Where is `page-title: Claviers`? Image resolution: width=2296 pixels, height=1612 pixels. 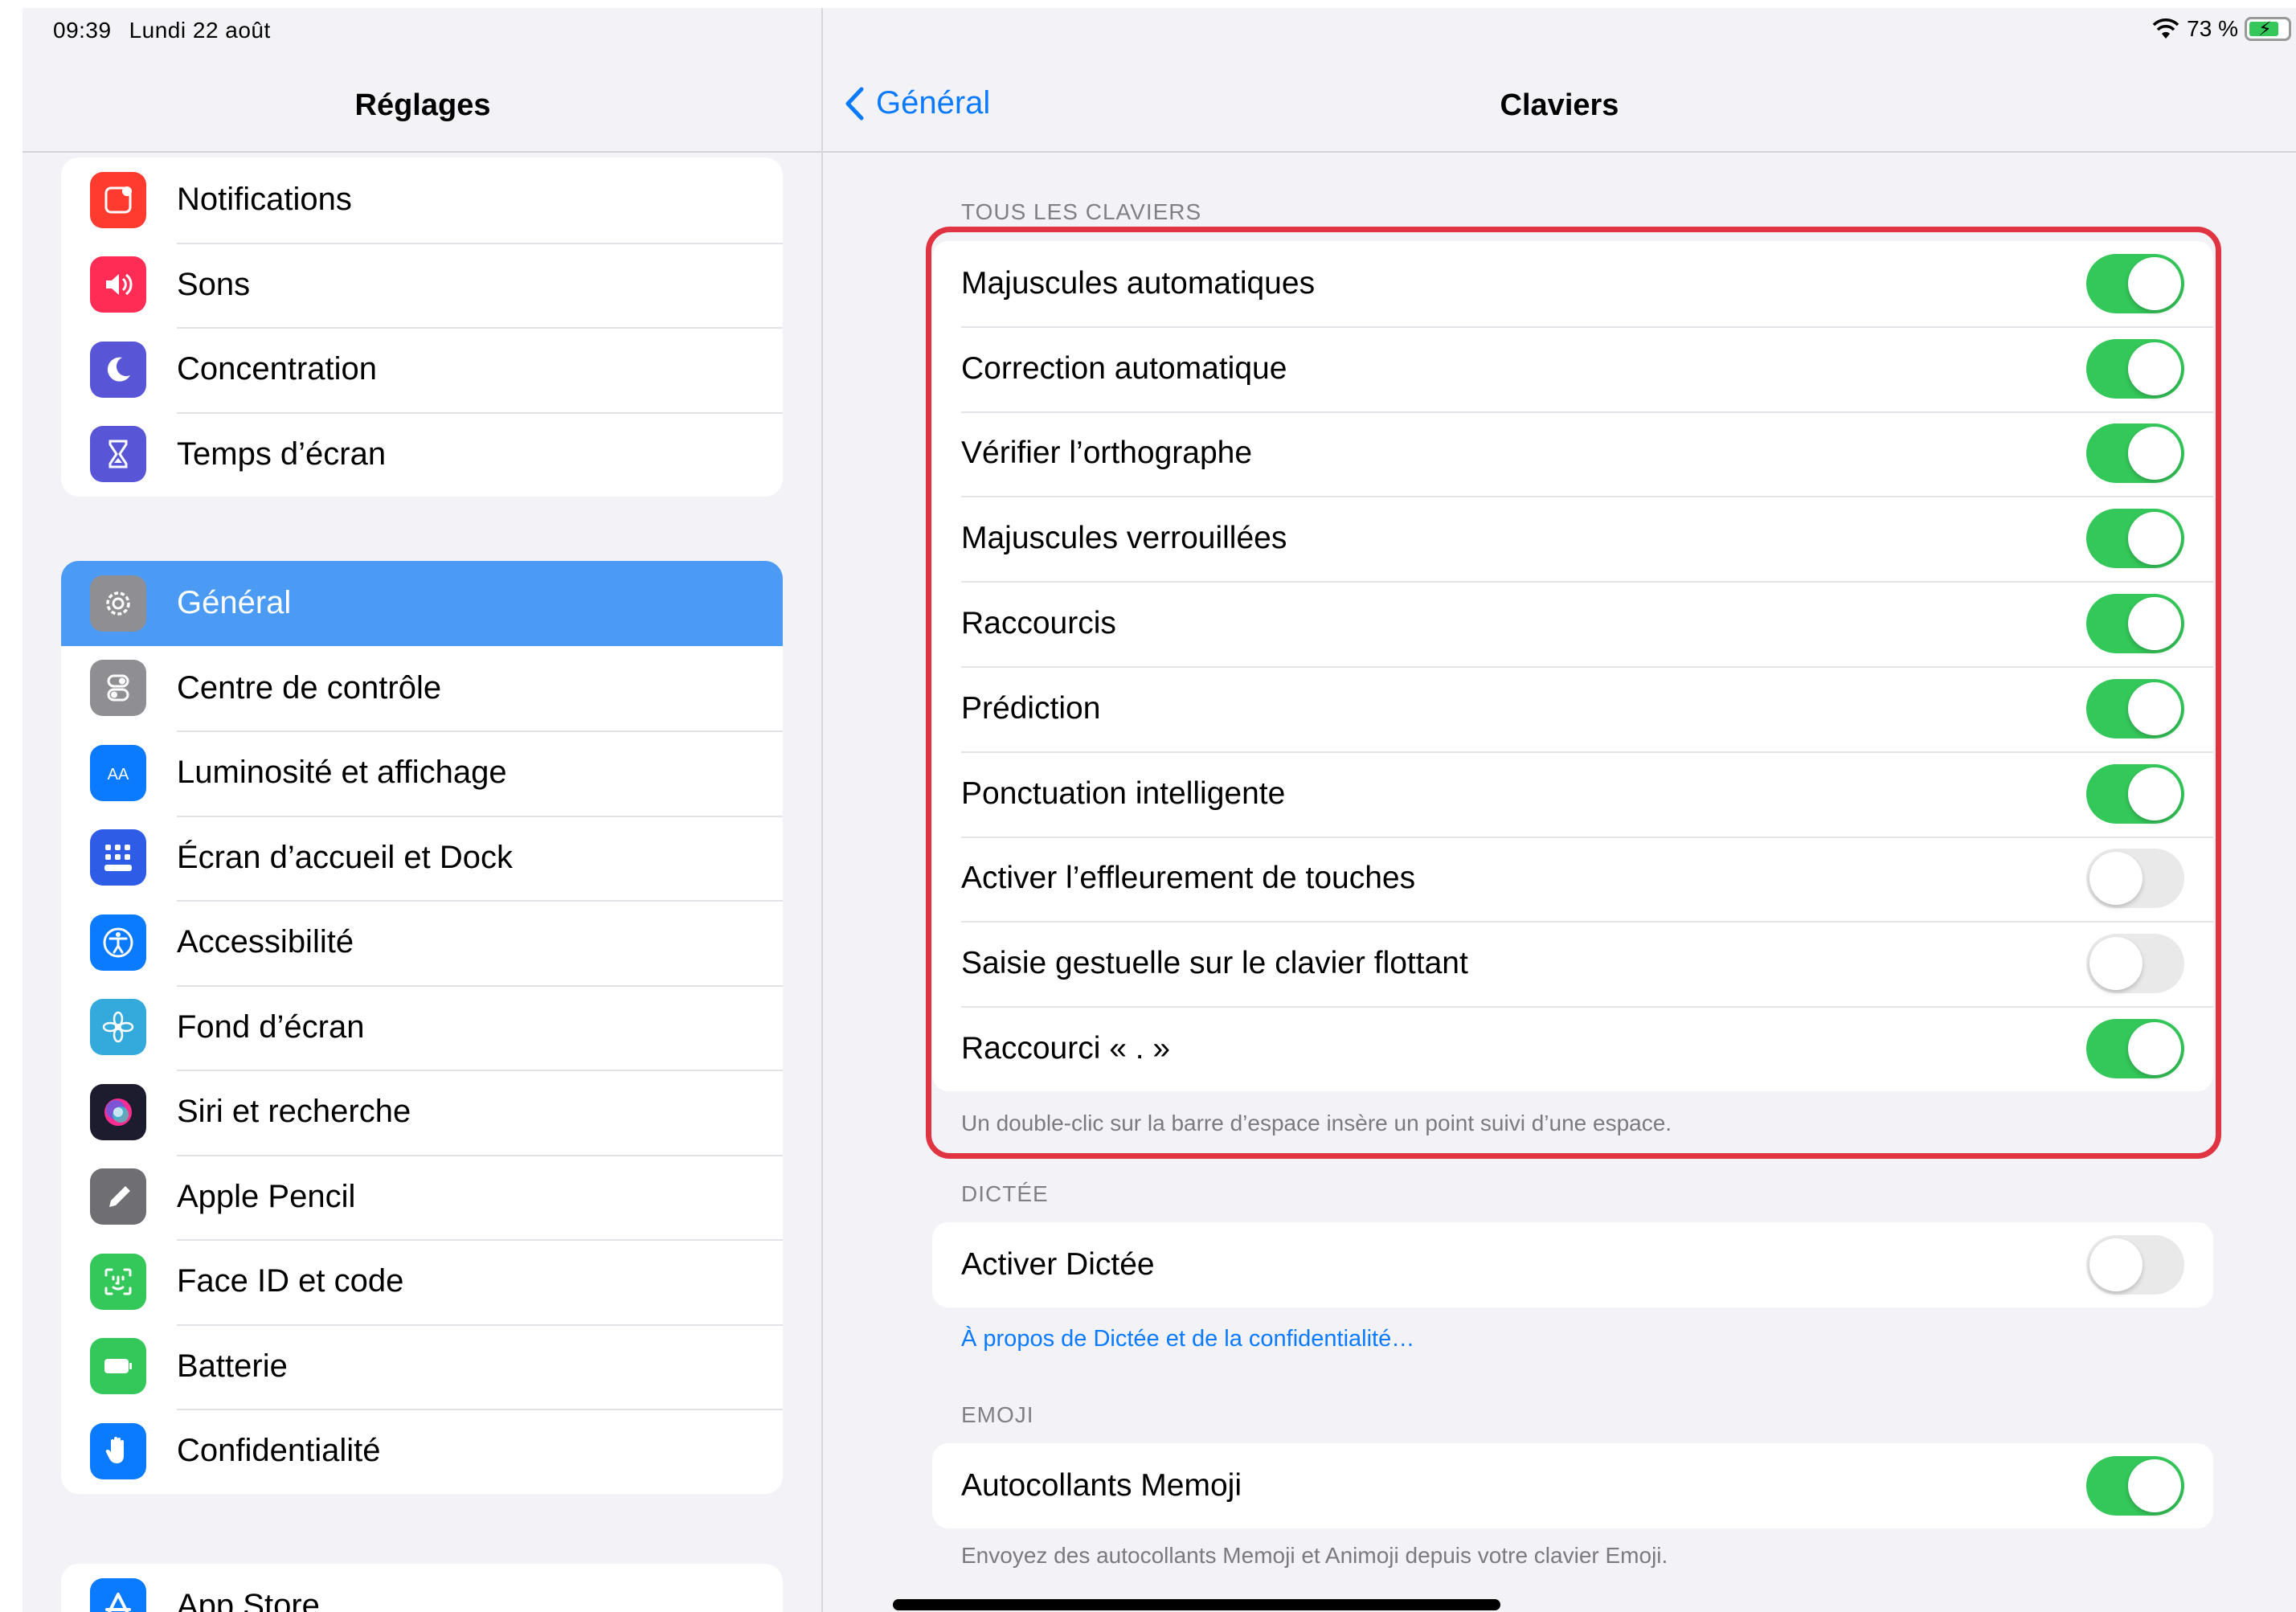 page-title: Claviers is located at coordinates (1559, 105).